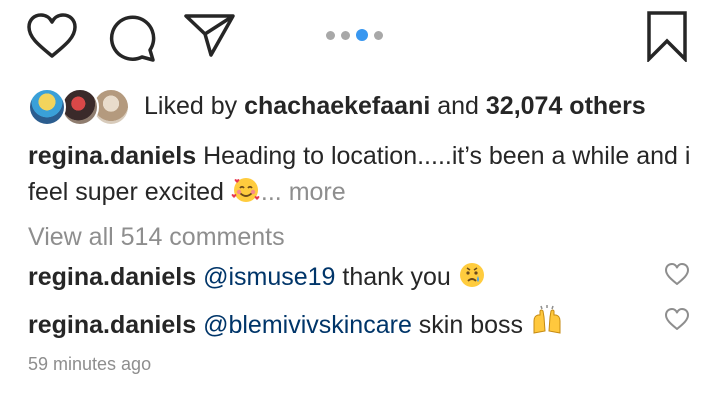  I want to click on raising-hands-icon, so click(547, 325).